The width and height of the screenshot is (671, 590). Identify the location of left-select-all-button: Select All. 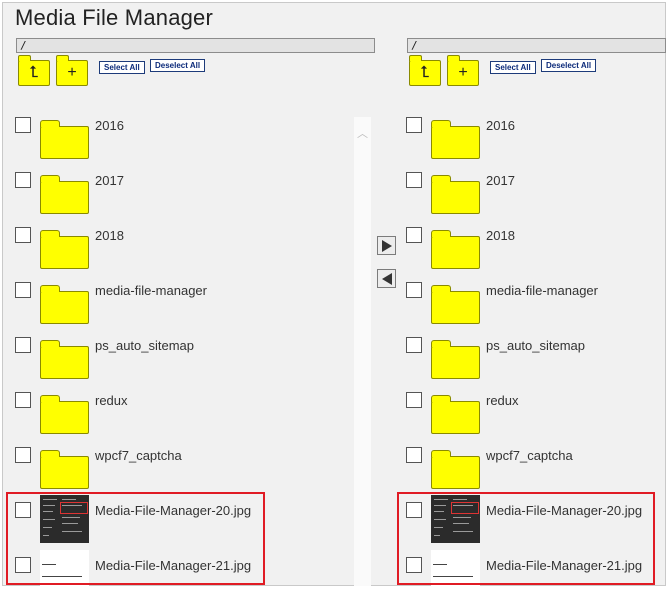
(122, 67).